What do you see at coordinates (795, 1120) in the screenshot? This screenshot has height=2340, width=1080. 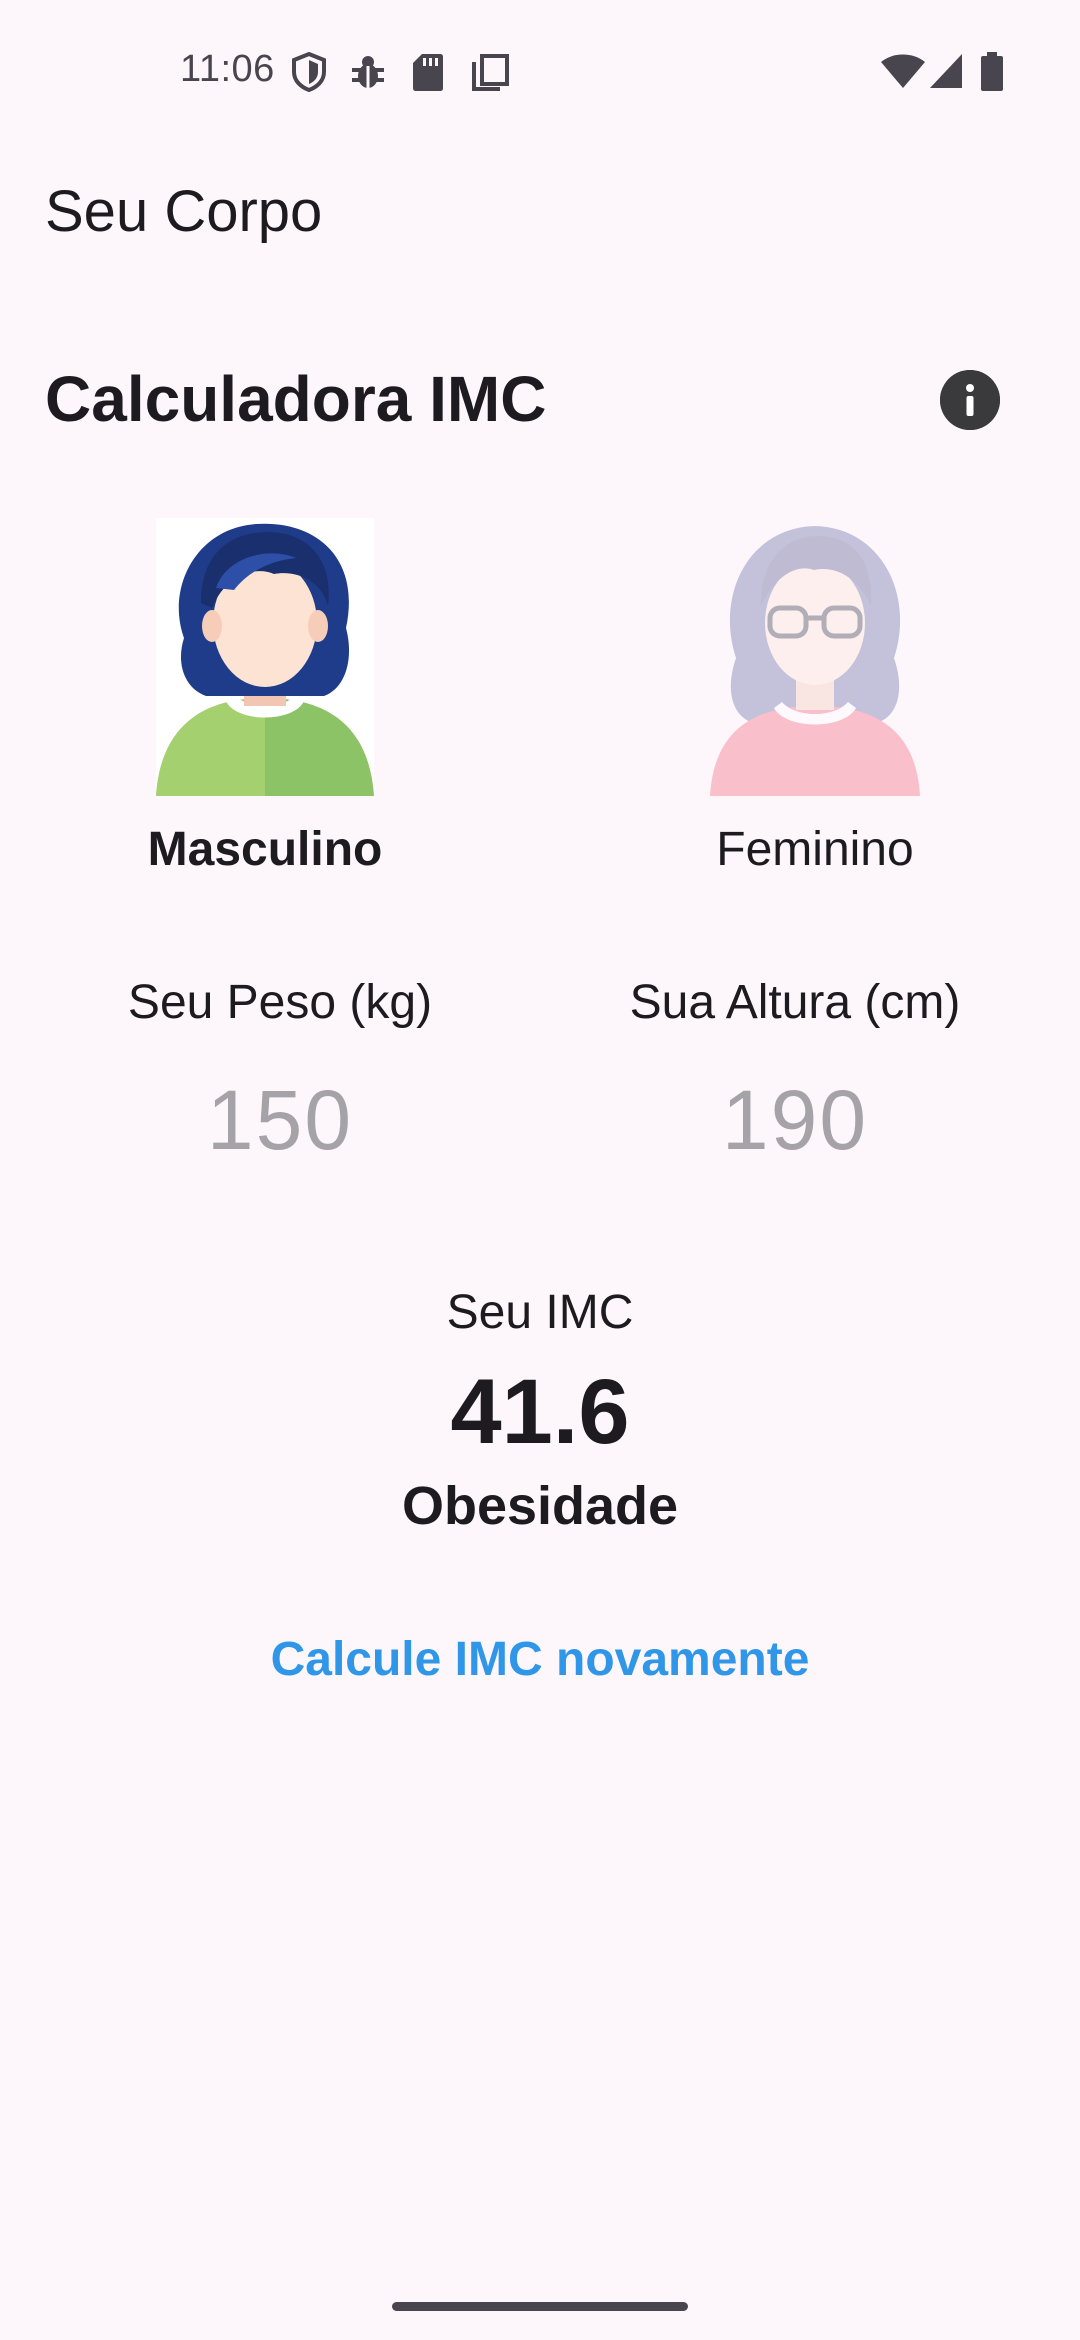 I see `height-input: 190` at bounding box center [795, 1120].